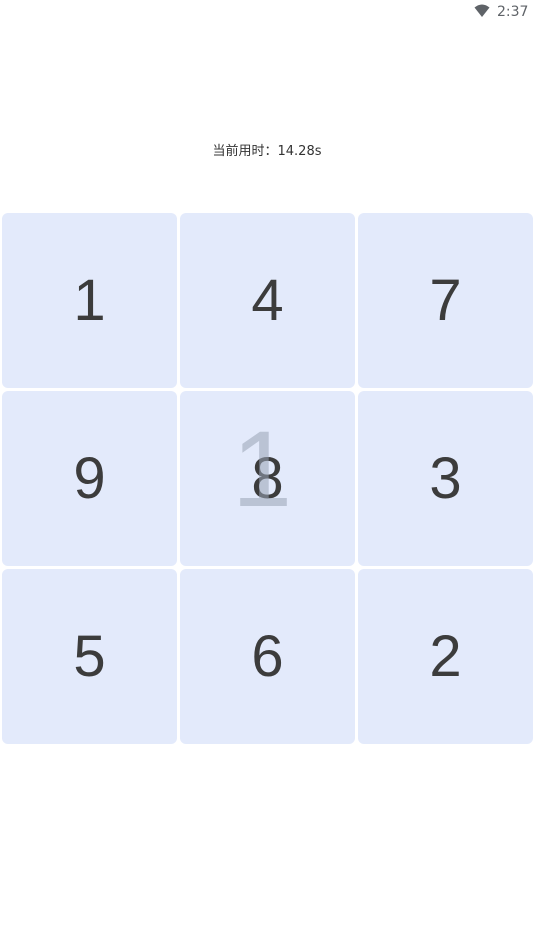  Describe the element at coordinates (445, 478) in the screenshot. I see `tile-r2-c3: 3` at that location.